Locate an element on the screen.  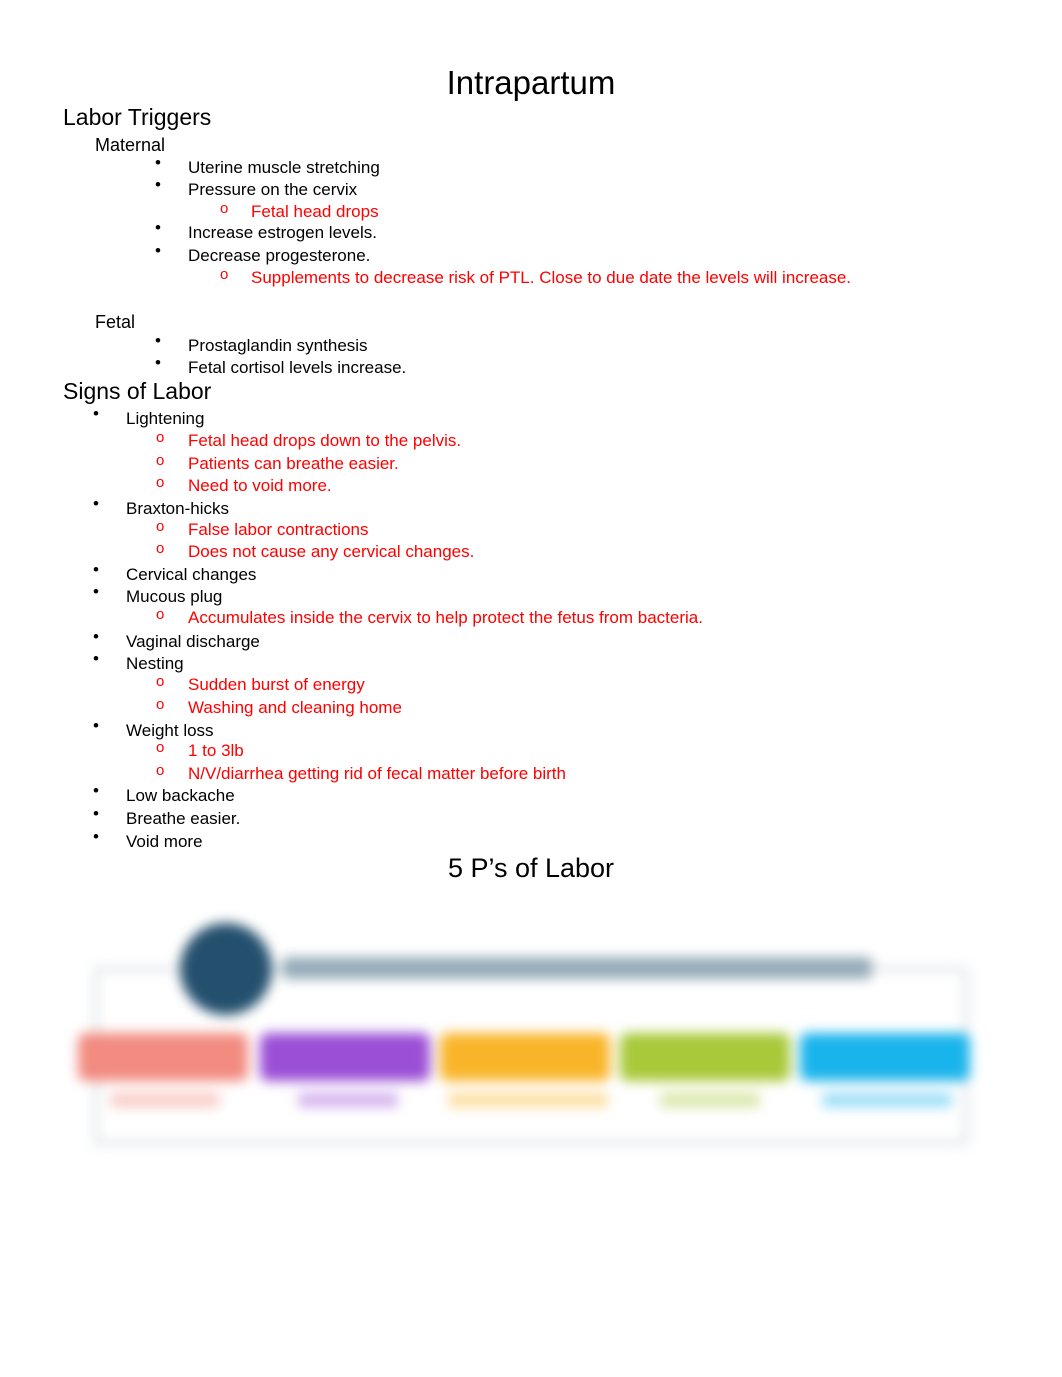
list-item: Prostaglandin synthesis is located at coordinates (278, 345).